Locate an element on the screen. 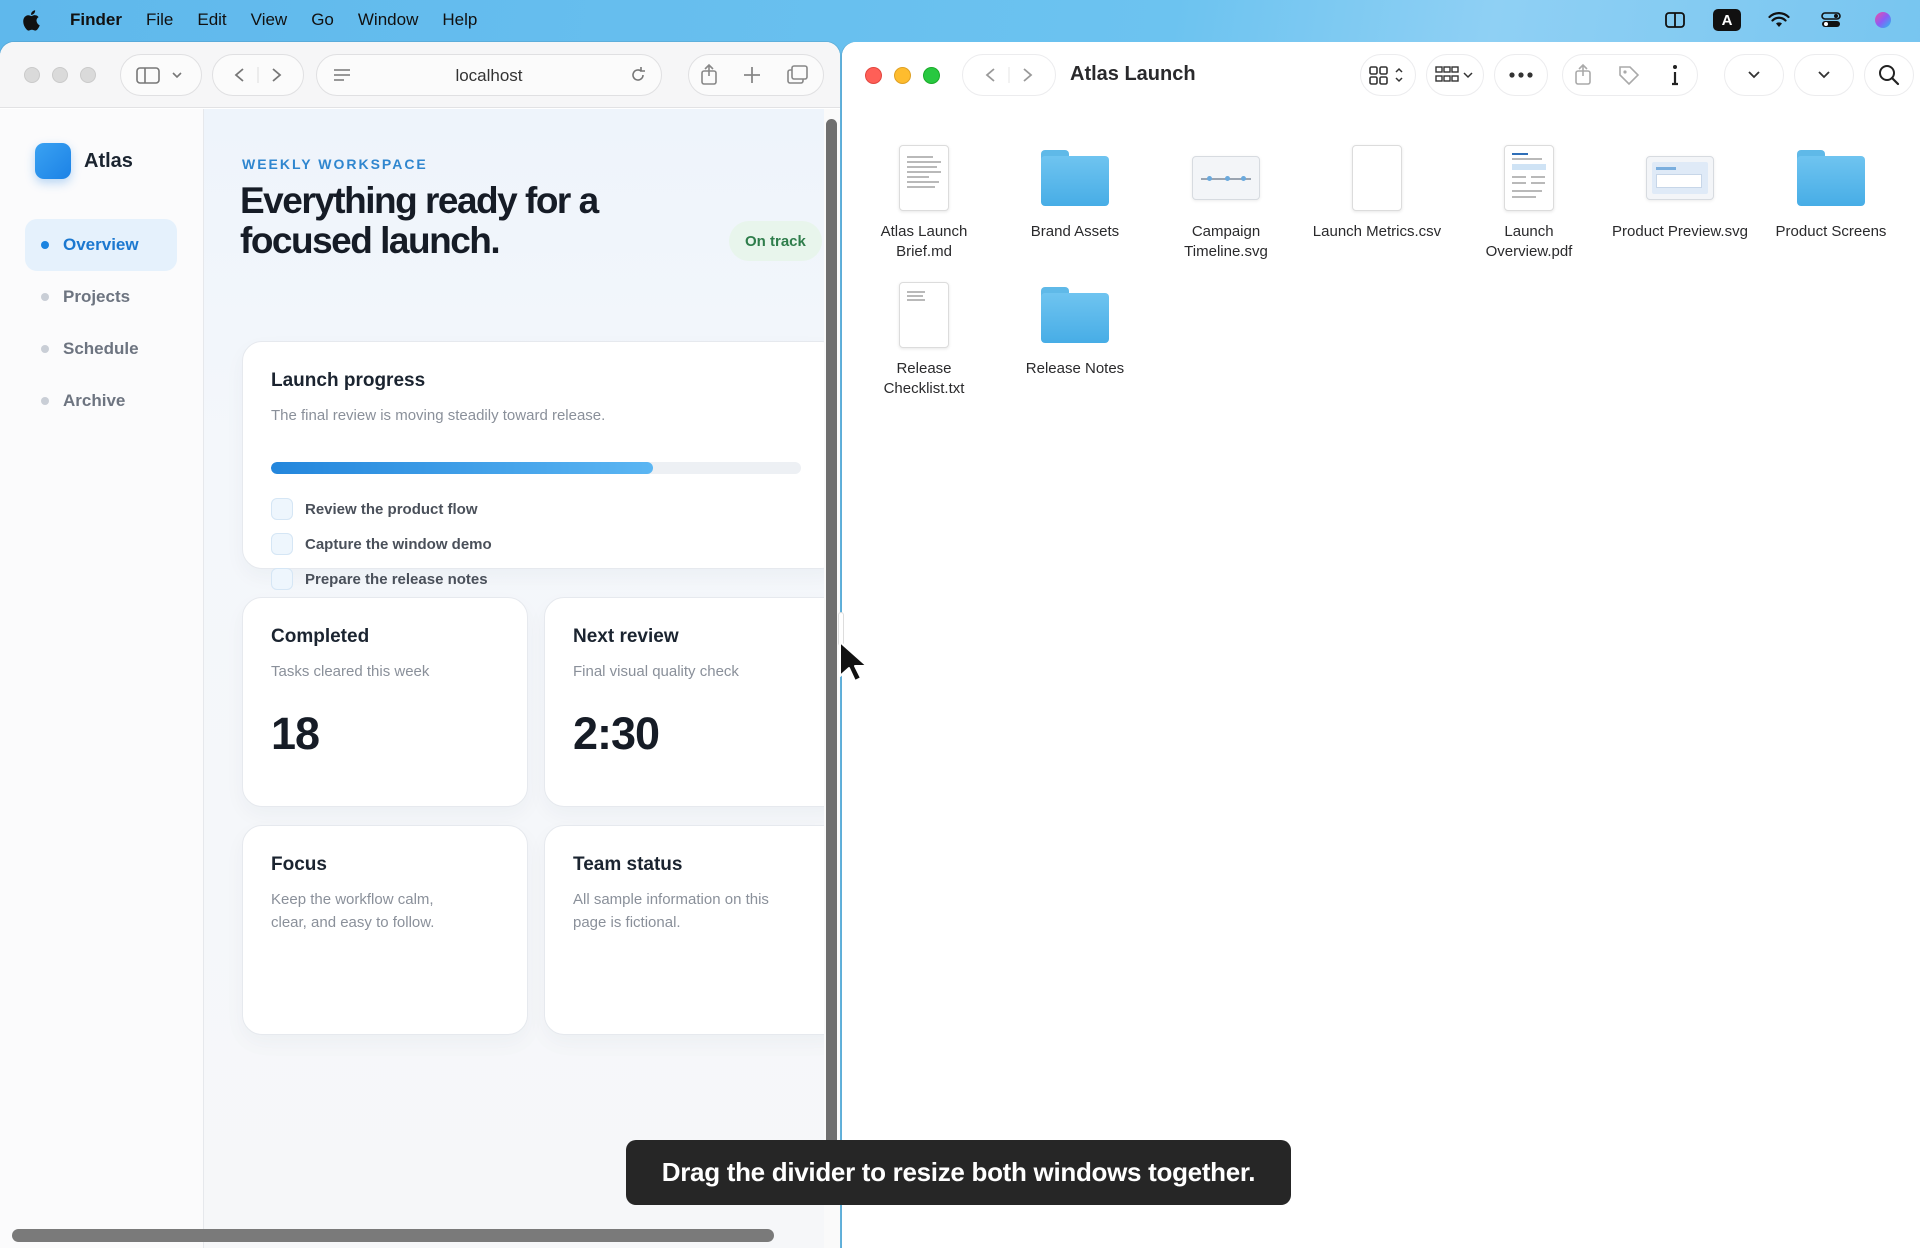  nav-item-archive: Archive is located at coordinates (101, 401).